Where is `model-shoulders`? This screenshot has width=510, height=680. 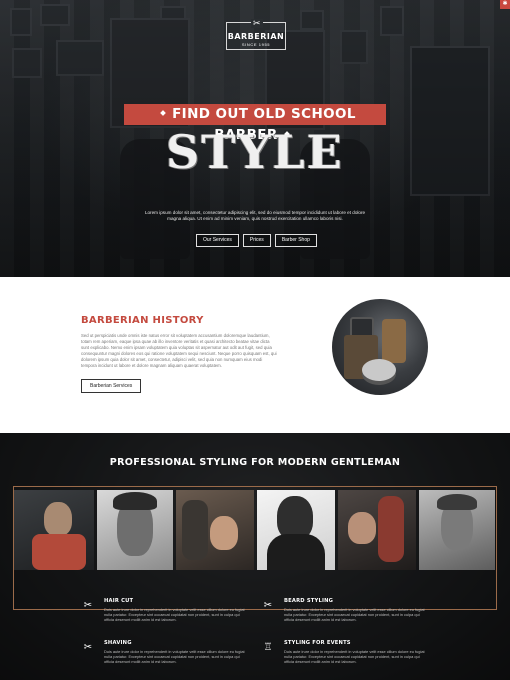
model-shoulders is located at coordinates (296, 552).